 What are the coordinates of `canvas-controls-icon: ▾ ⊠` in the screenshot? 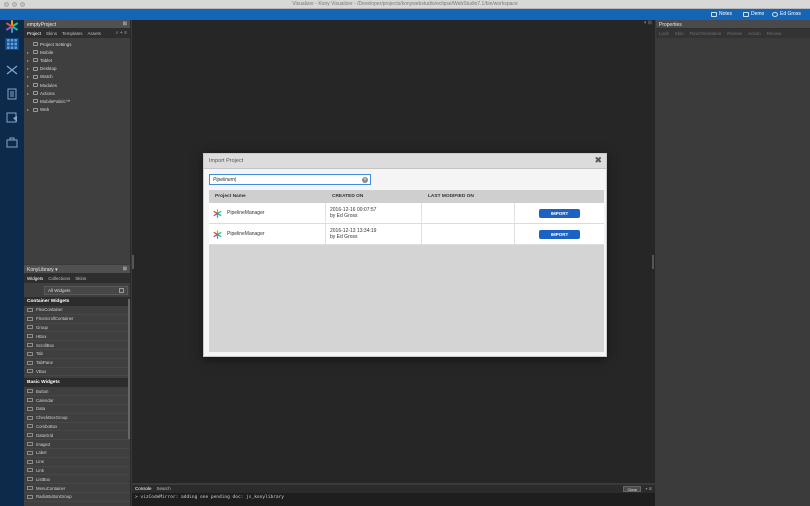 It's located at (648, 23).